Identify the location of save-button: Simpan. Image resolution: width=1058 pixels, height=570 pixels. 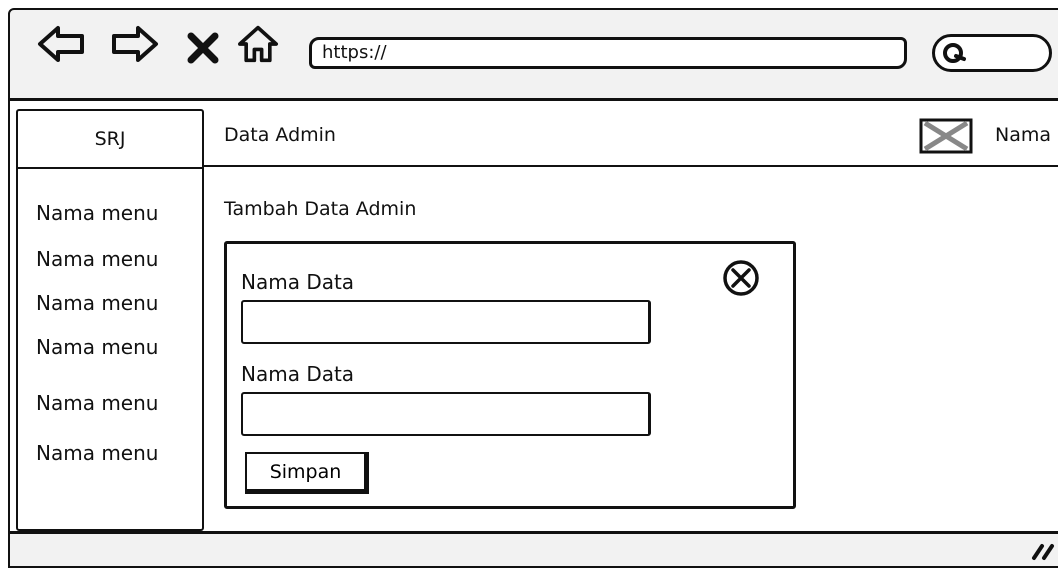
(307, 473).